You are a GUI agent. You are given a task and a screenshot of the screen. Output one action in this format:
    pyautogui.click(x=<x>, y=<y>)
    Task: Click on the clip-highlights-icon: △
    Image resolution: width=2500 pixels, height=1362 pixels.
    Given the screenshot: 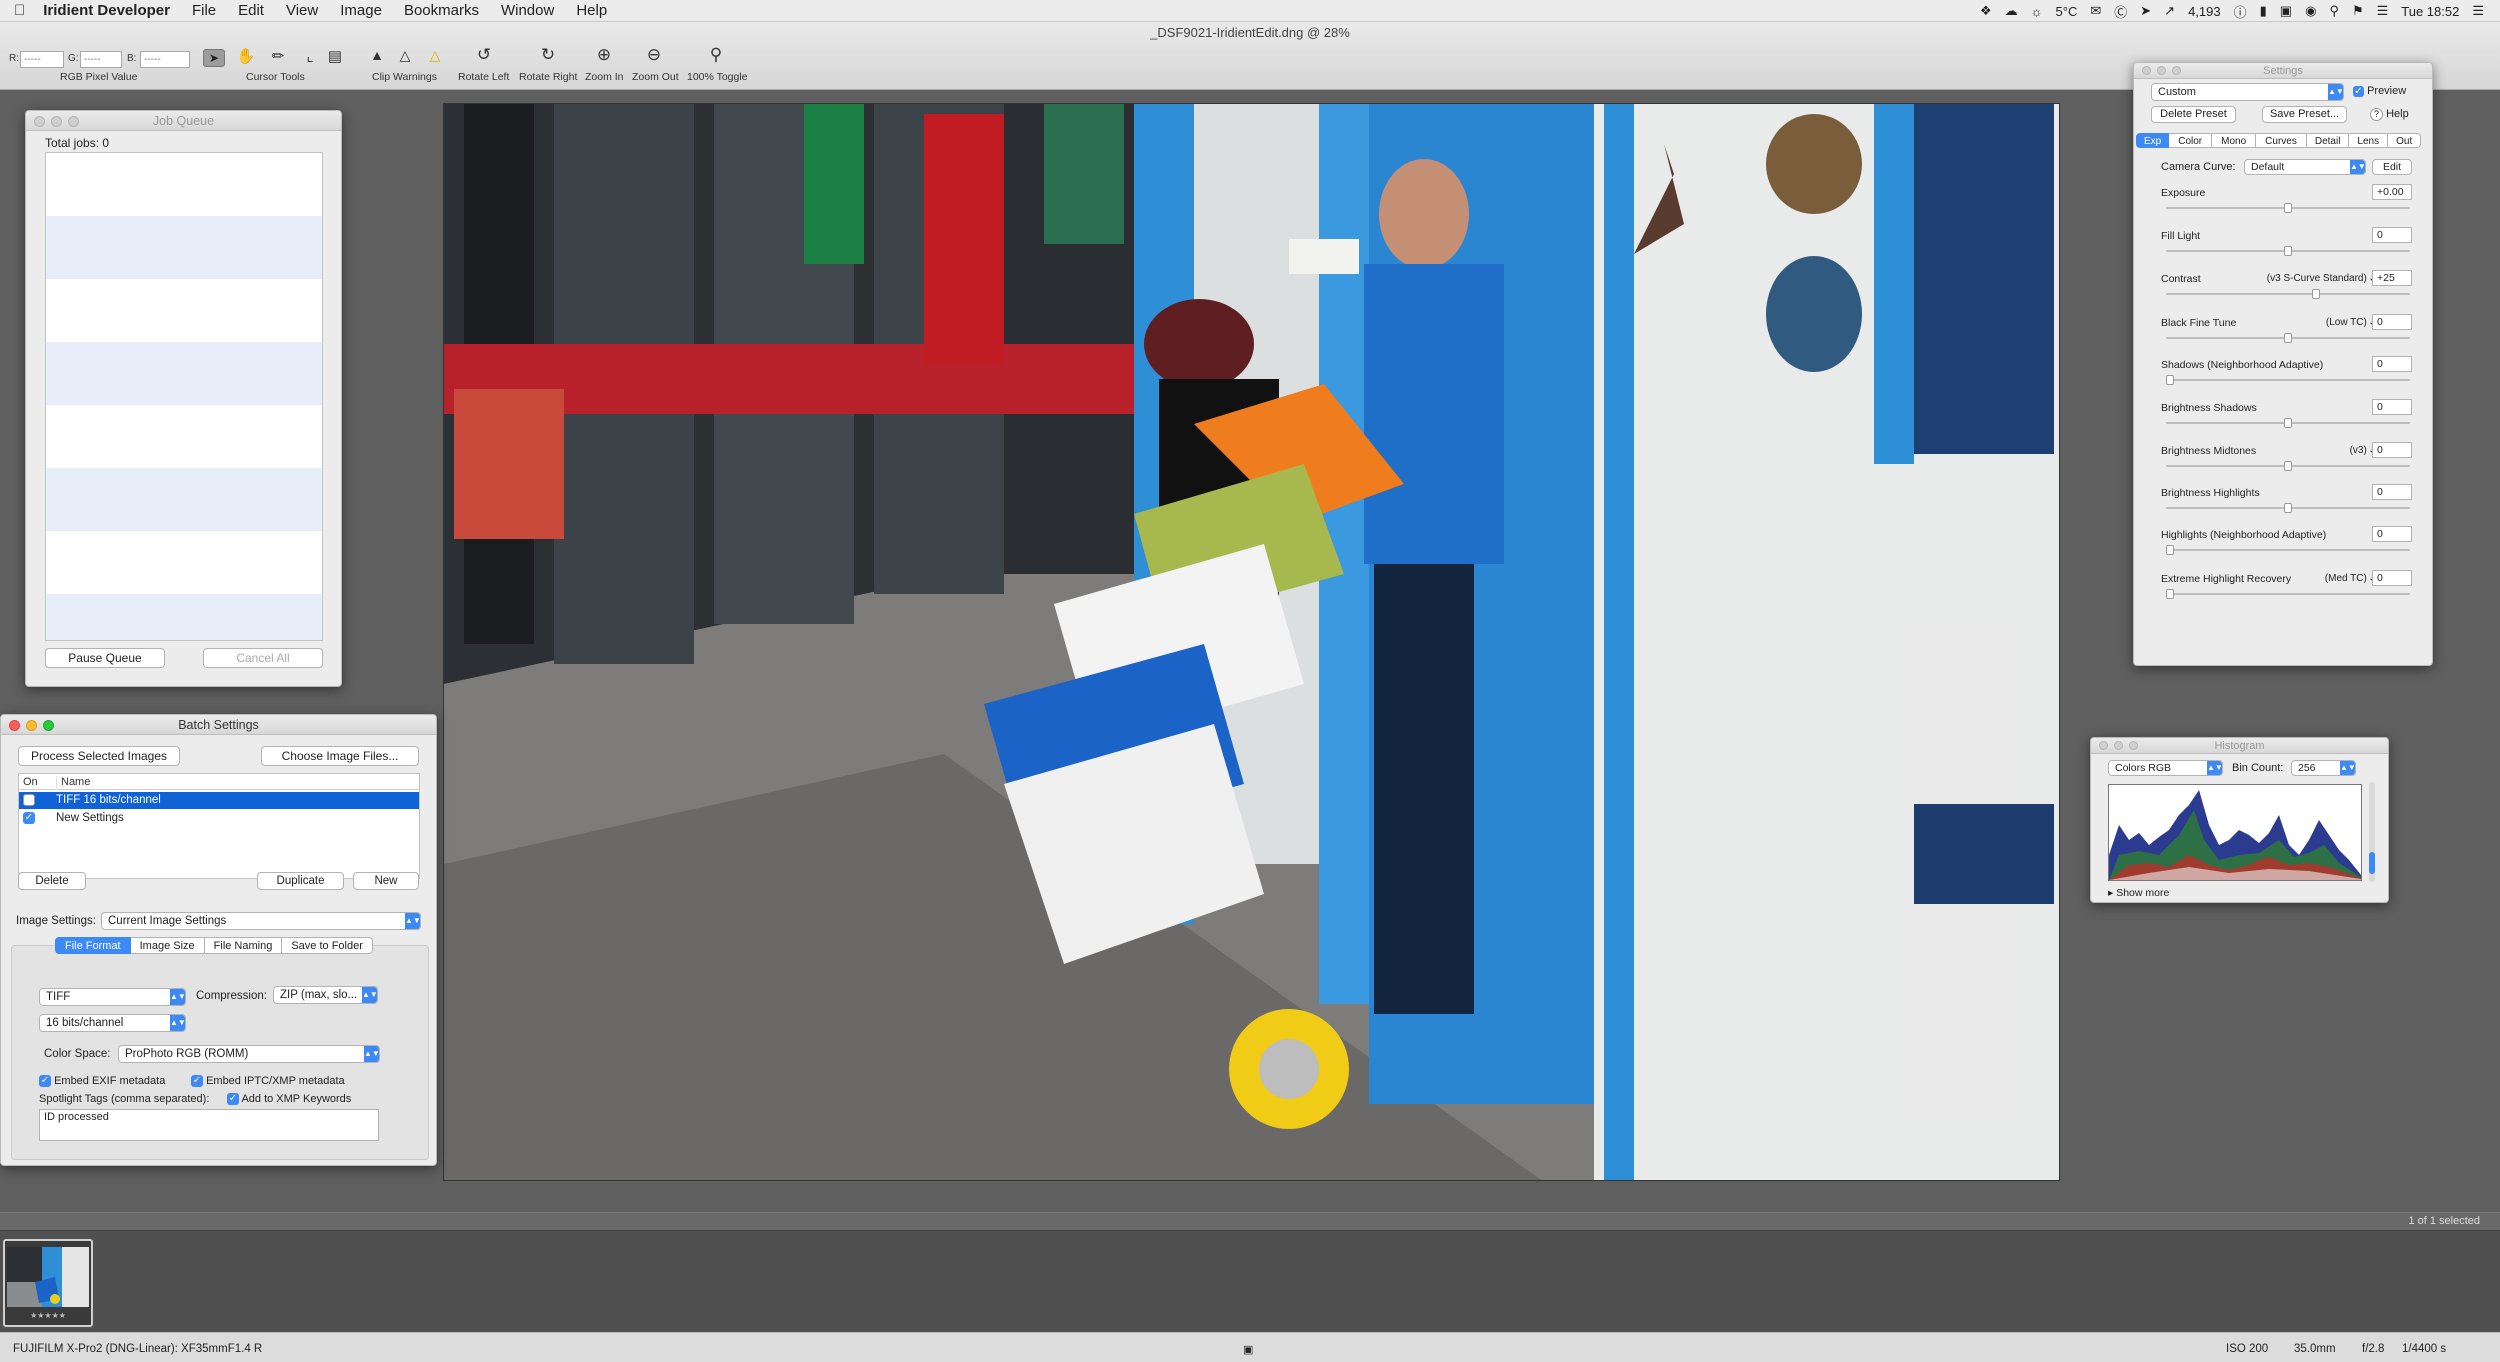 What is the action you would take?
    pyautogui.click(x=435, y=55)
    